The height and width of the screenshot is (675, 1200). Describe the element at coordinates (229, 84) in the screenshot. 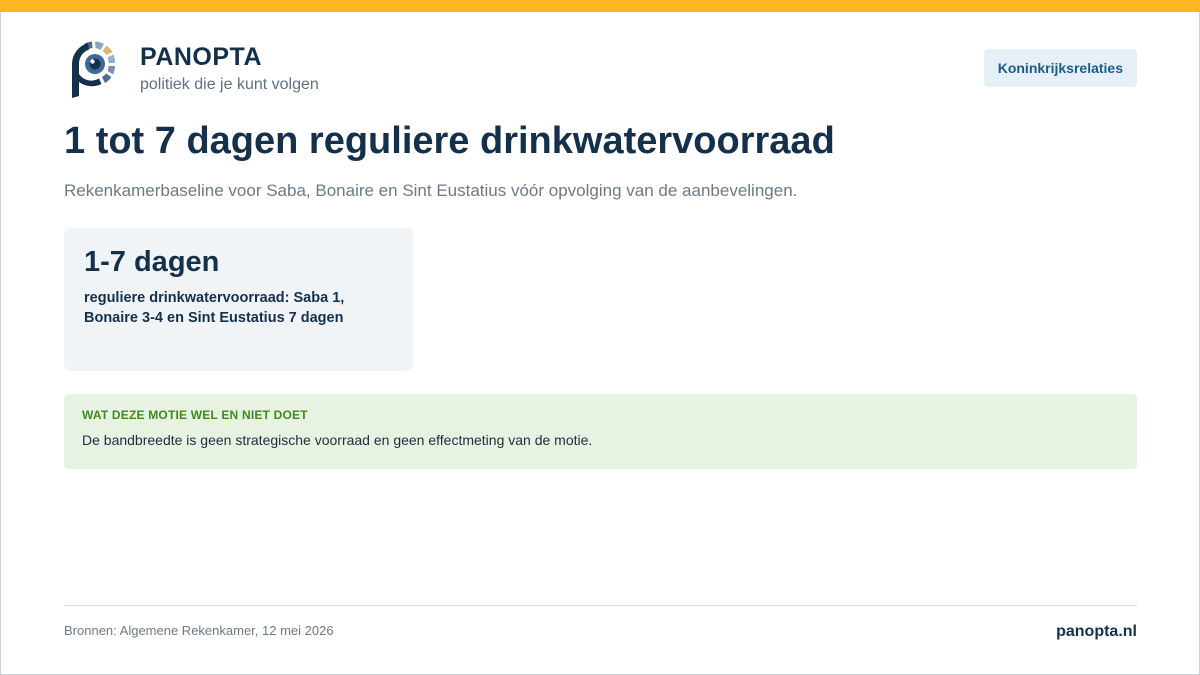

I see `brand-tagline: politiek die je kunt volgen` at that location.